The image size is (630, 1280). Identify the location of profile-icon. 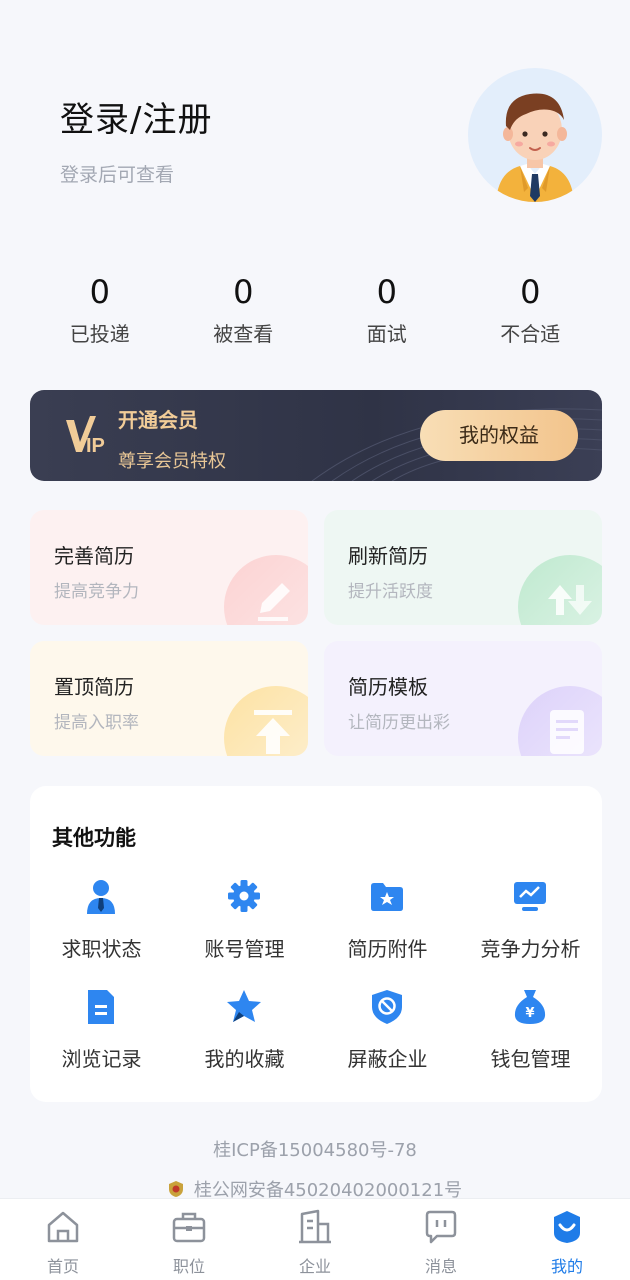
(567, 1227).